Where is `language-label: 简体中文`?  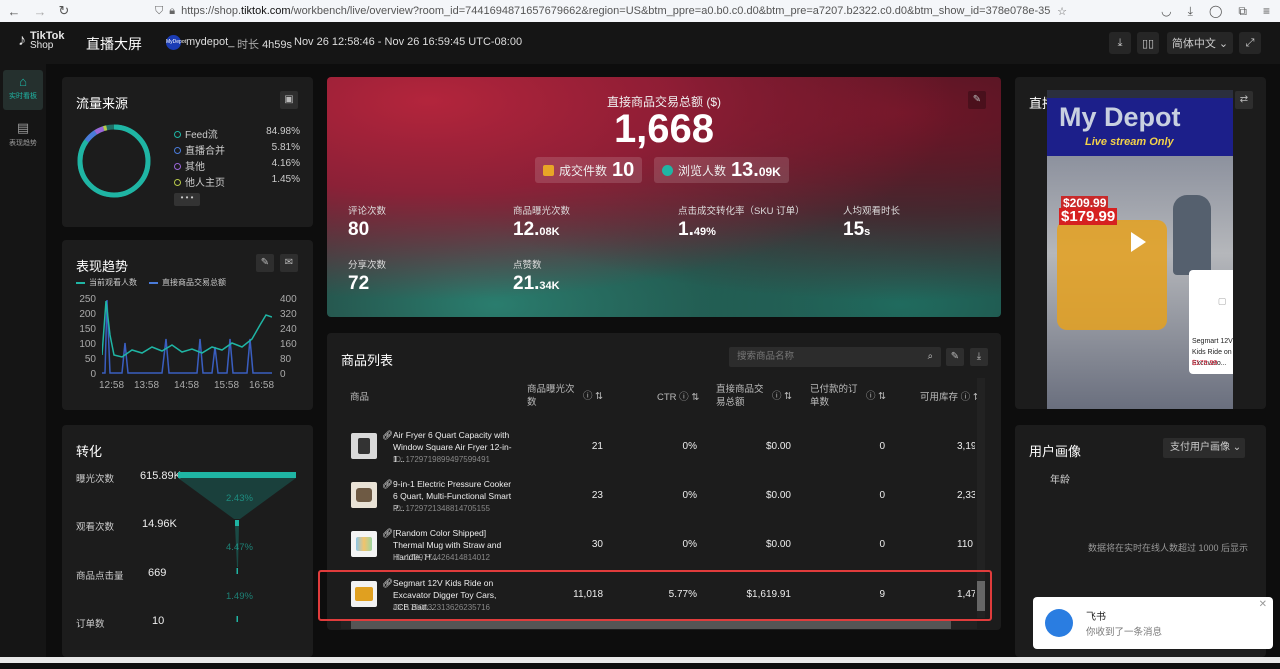
language-label: 简体中文 is located at coordinates (1193, 44).